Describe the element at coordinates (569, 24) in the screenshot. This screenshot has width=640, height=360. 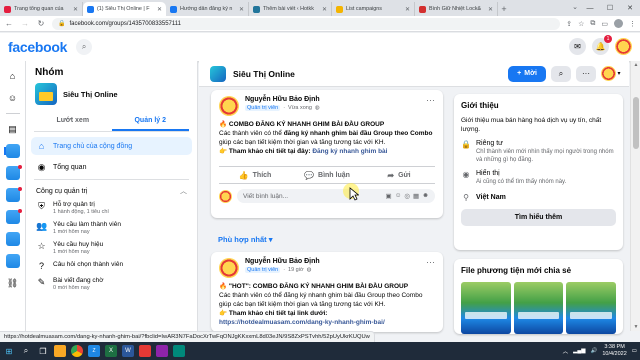
I see `share-icon: ⇪` at that location.